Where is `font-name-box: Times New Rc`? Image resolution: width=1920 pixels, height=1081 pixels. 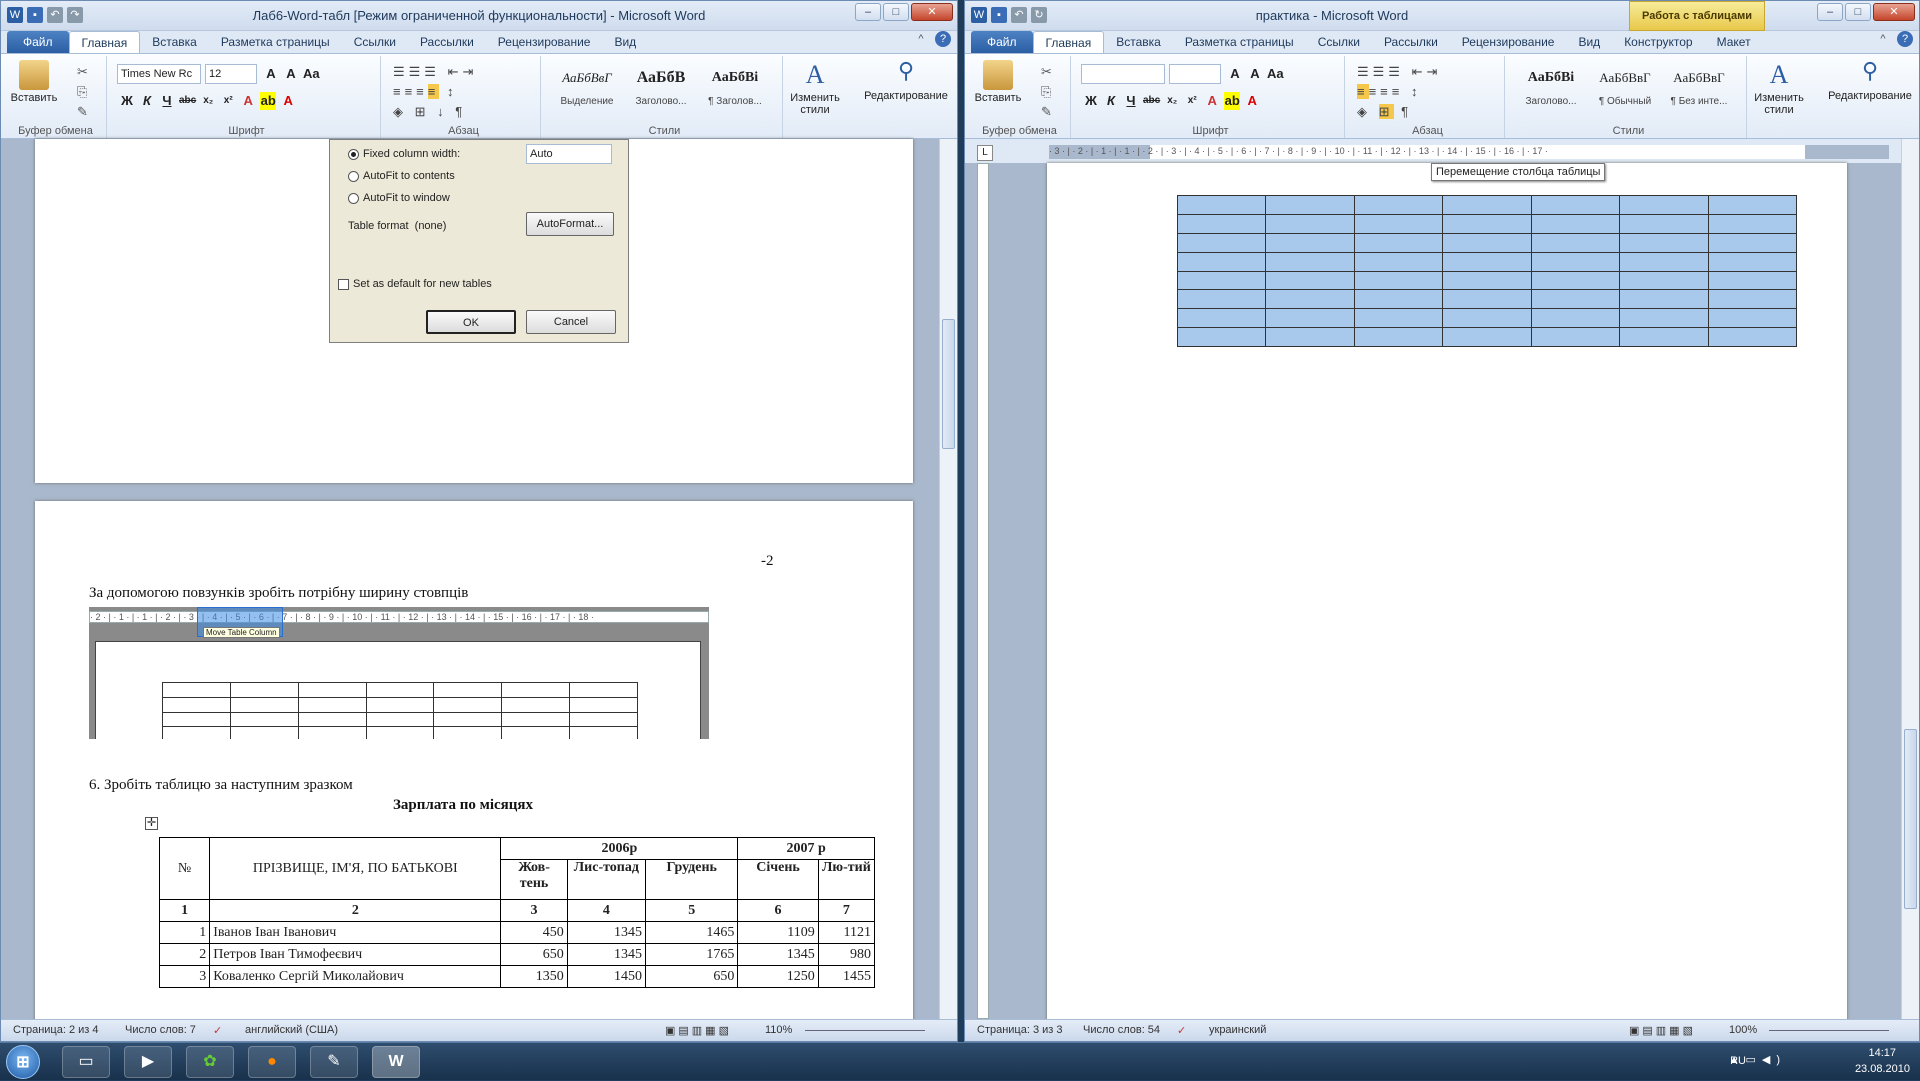
font-name-box: Times New Rc is located at coordinates (159, 74).